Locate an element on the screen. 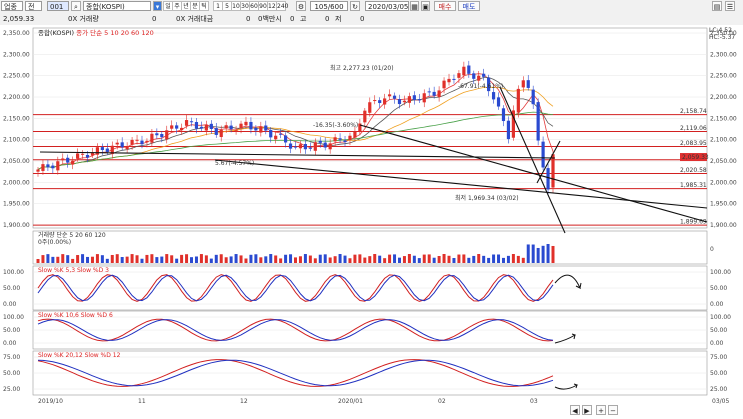  y-tick-right: 2,100.00 is located at coordinates (723, 140).